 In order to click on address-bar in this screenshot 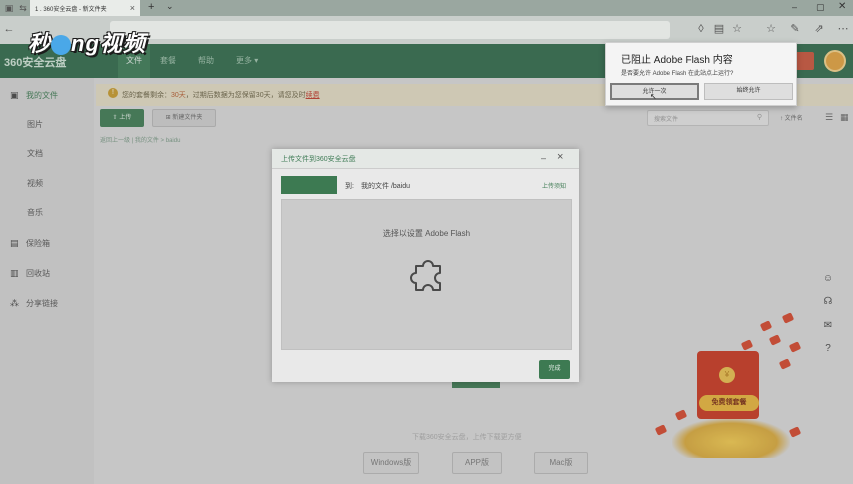, I will do `click(390, 30)`.